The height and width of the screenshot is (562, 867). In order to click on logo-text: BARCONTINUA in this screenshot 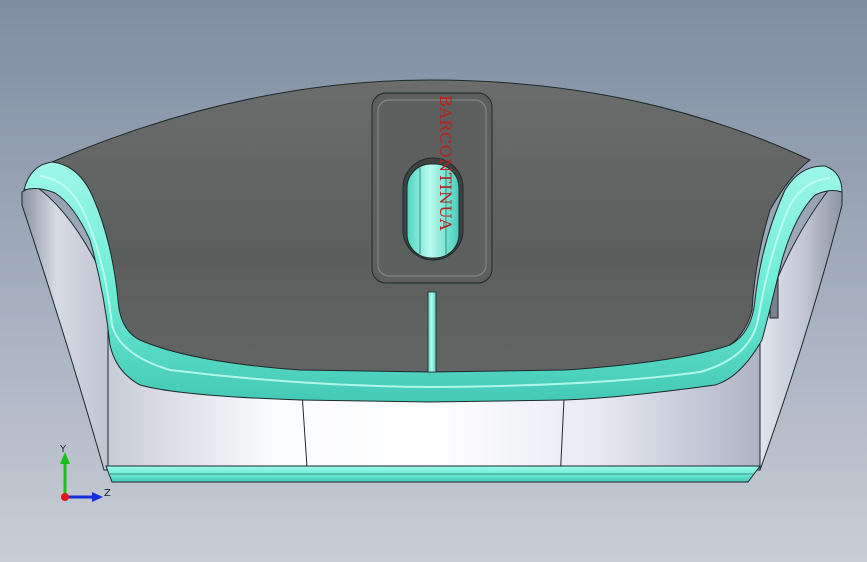, I will do `click(445, 163)`.